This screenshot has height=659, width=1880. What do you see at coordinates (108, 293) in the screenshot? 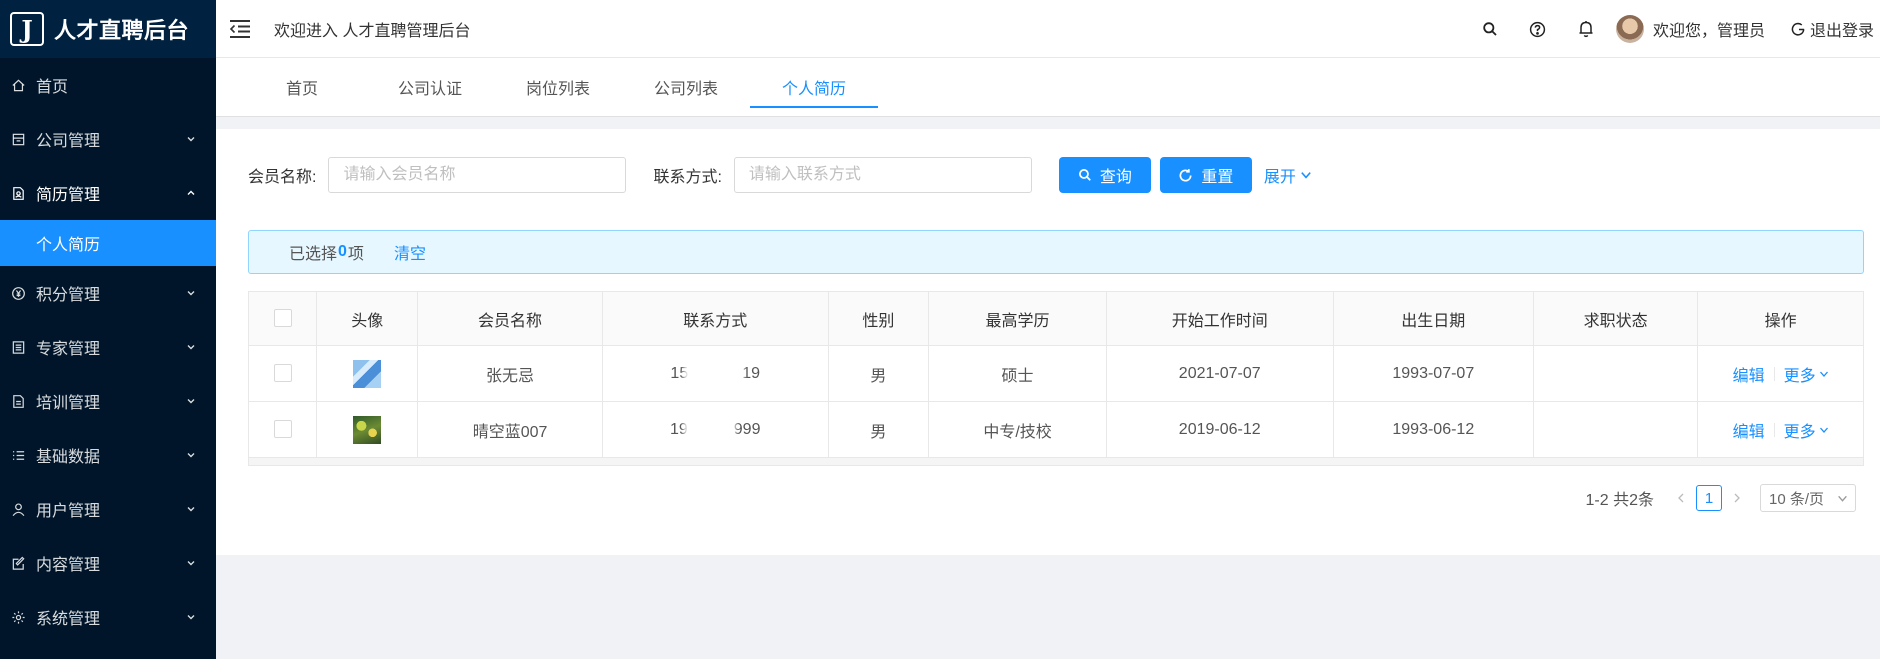
I see `sidebar-item-points: 积分管理` at bounding box center [108, 293].